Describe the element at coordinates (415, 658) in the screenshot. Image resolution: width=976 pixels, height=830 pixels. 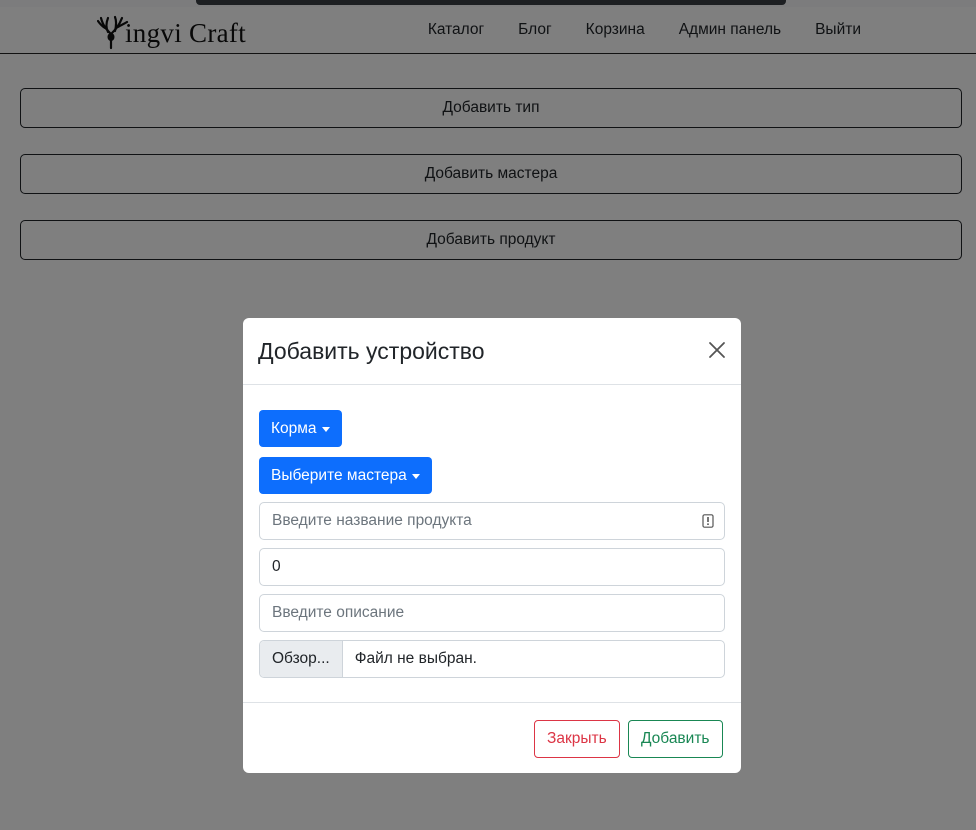
I see `file-status: Файл не выбран.` at that location.